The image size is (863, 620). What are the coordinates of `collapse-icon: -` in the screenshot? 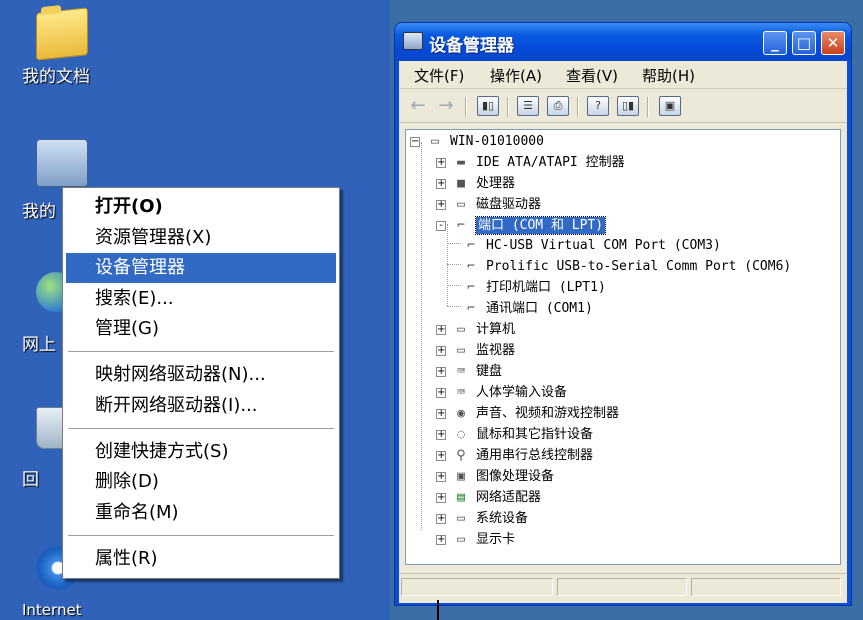 It's located at (441, 226).